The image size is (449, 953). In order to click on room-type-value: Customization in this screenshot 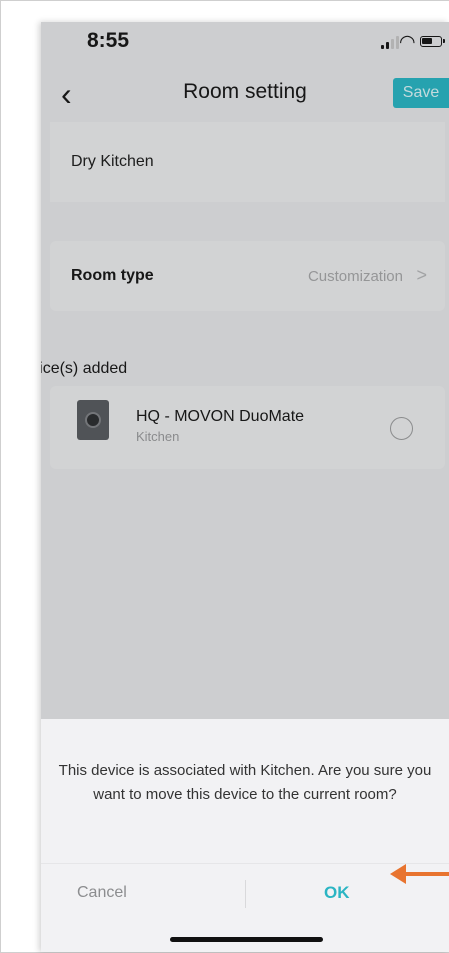, I will do `click(355, 276)`.